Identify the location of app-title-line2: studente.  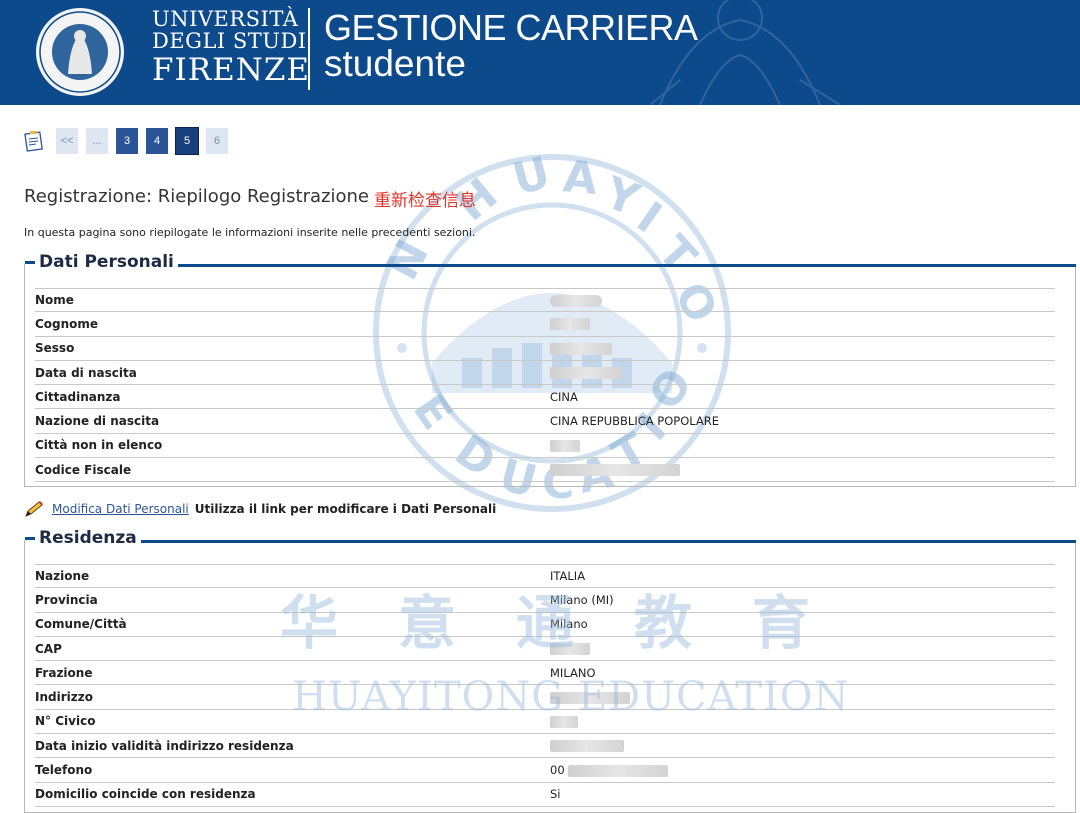
(395, 63).